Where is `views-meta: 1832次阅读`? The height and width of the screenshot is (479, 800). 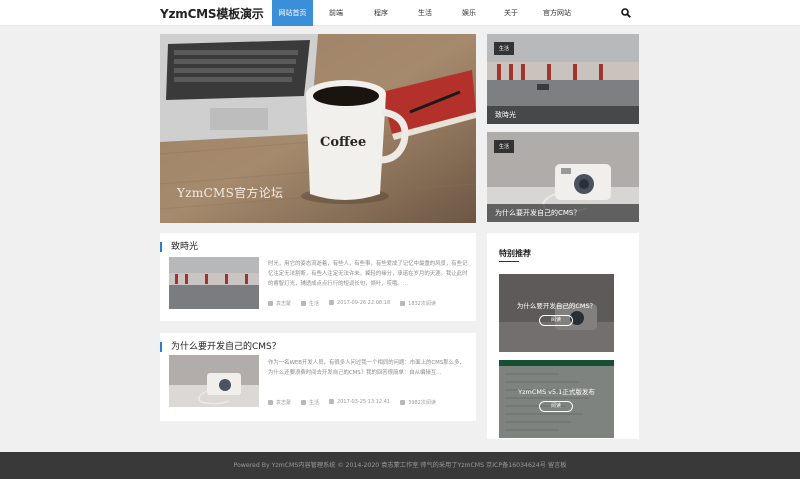 views-meta: 1832次阅读 is located at coordinates (418, 303).